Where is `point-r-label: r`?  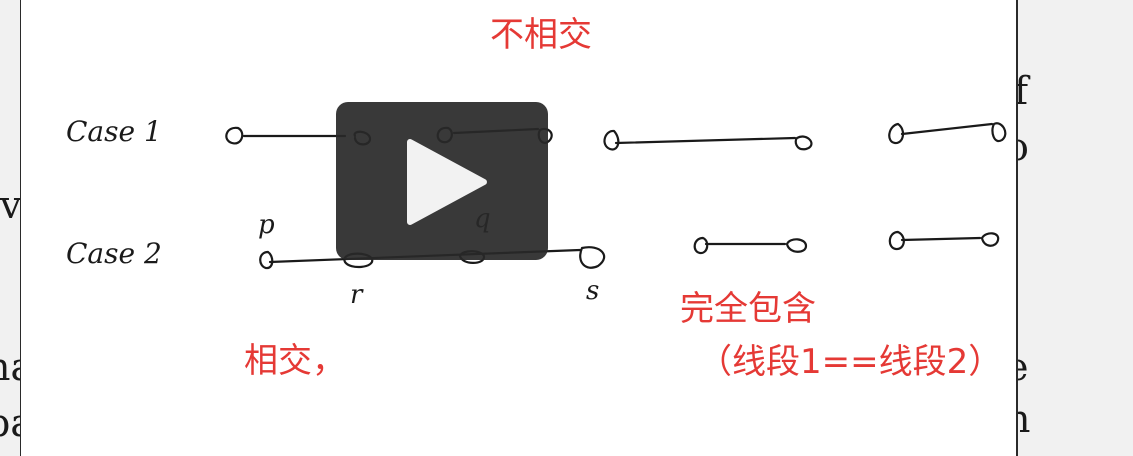
point-r-label: r is located at coordinates (356, 295).